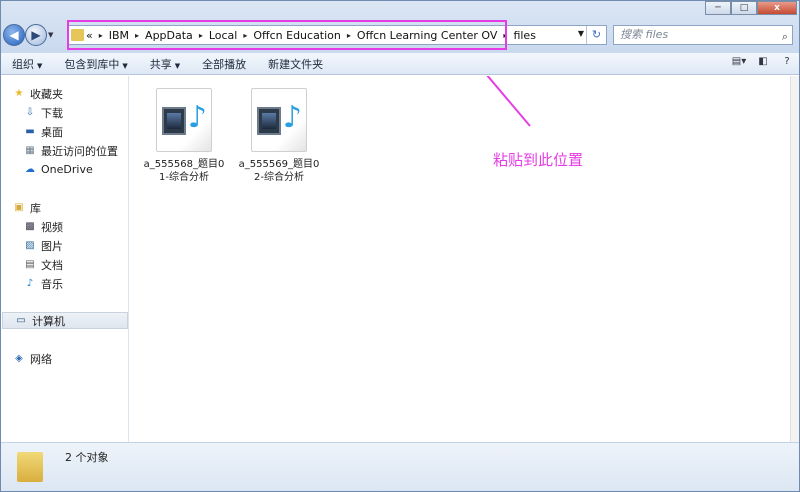 This screenshot has width=800, height=492. I want to click on star-icon: ★, so click(19, 93).